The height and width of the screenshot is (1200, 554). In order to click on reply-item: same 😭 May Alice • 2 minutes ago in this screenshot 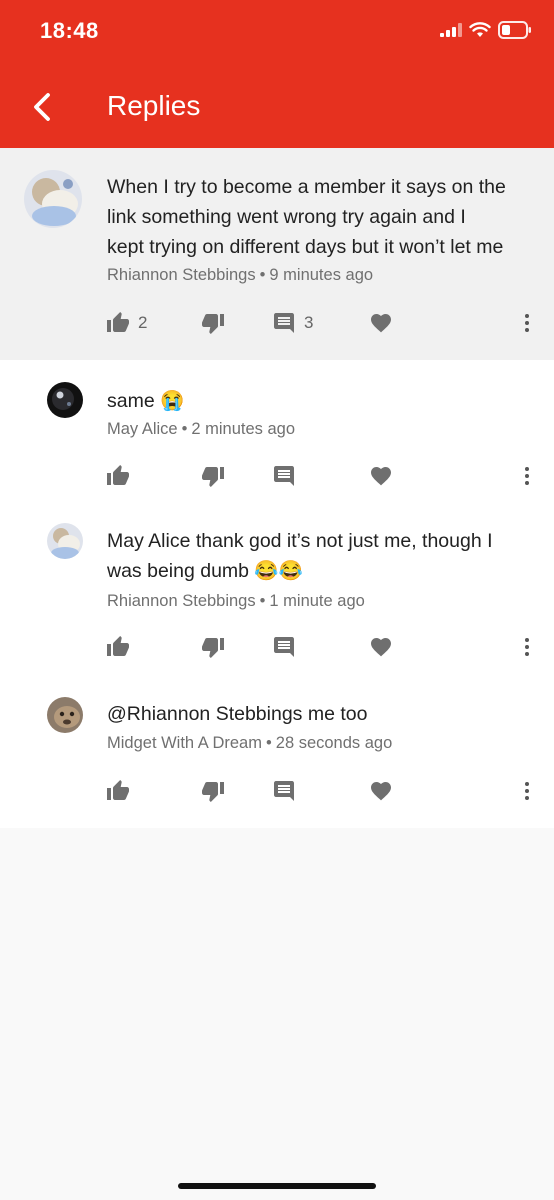, I will do `click(277, 430)`.